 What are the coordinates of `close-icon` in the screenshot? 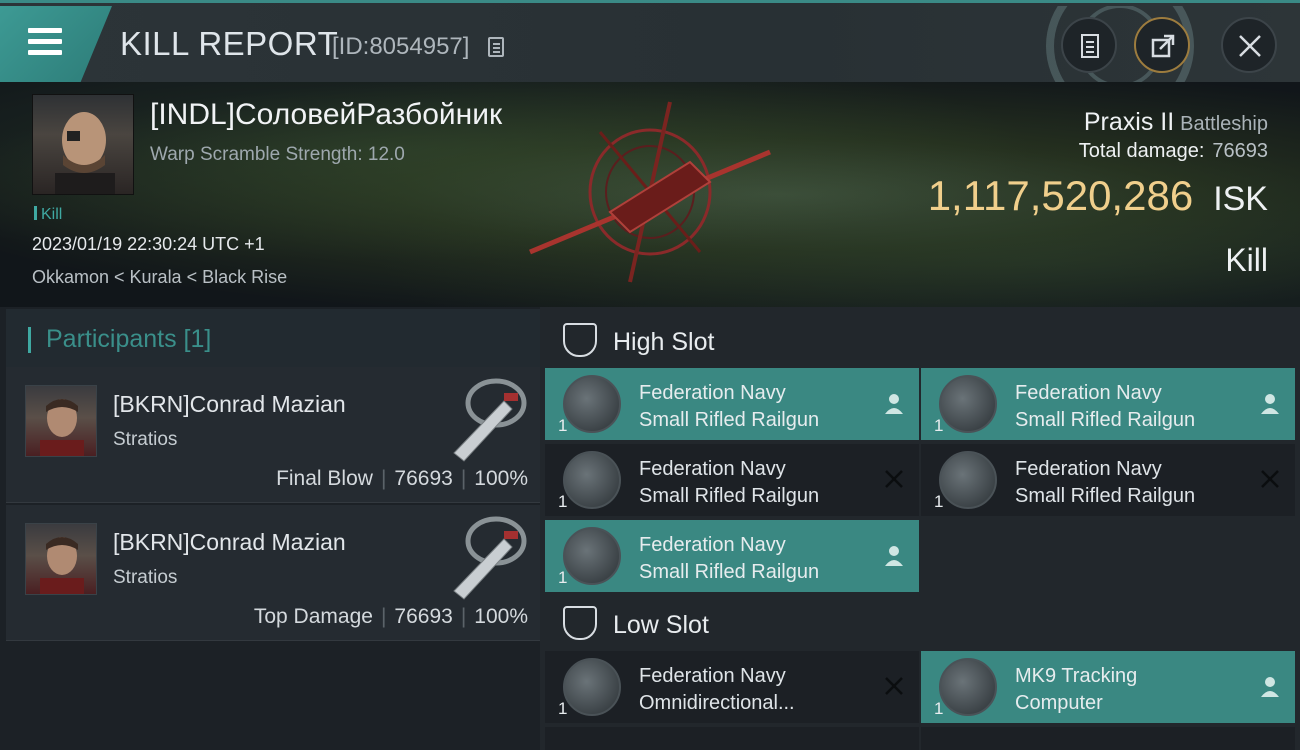 It's located at (1250, 46).